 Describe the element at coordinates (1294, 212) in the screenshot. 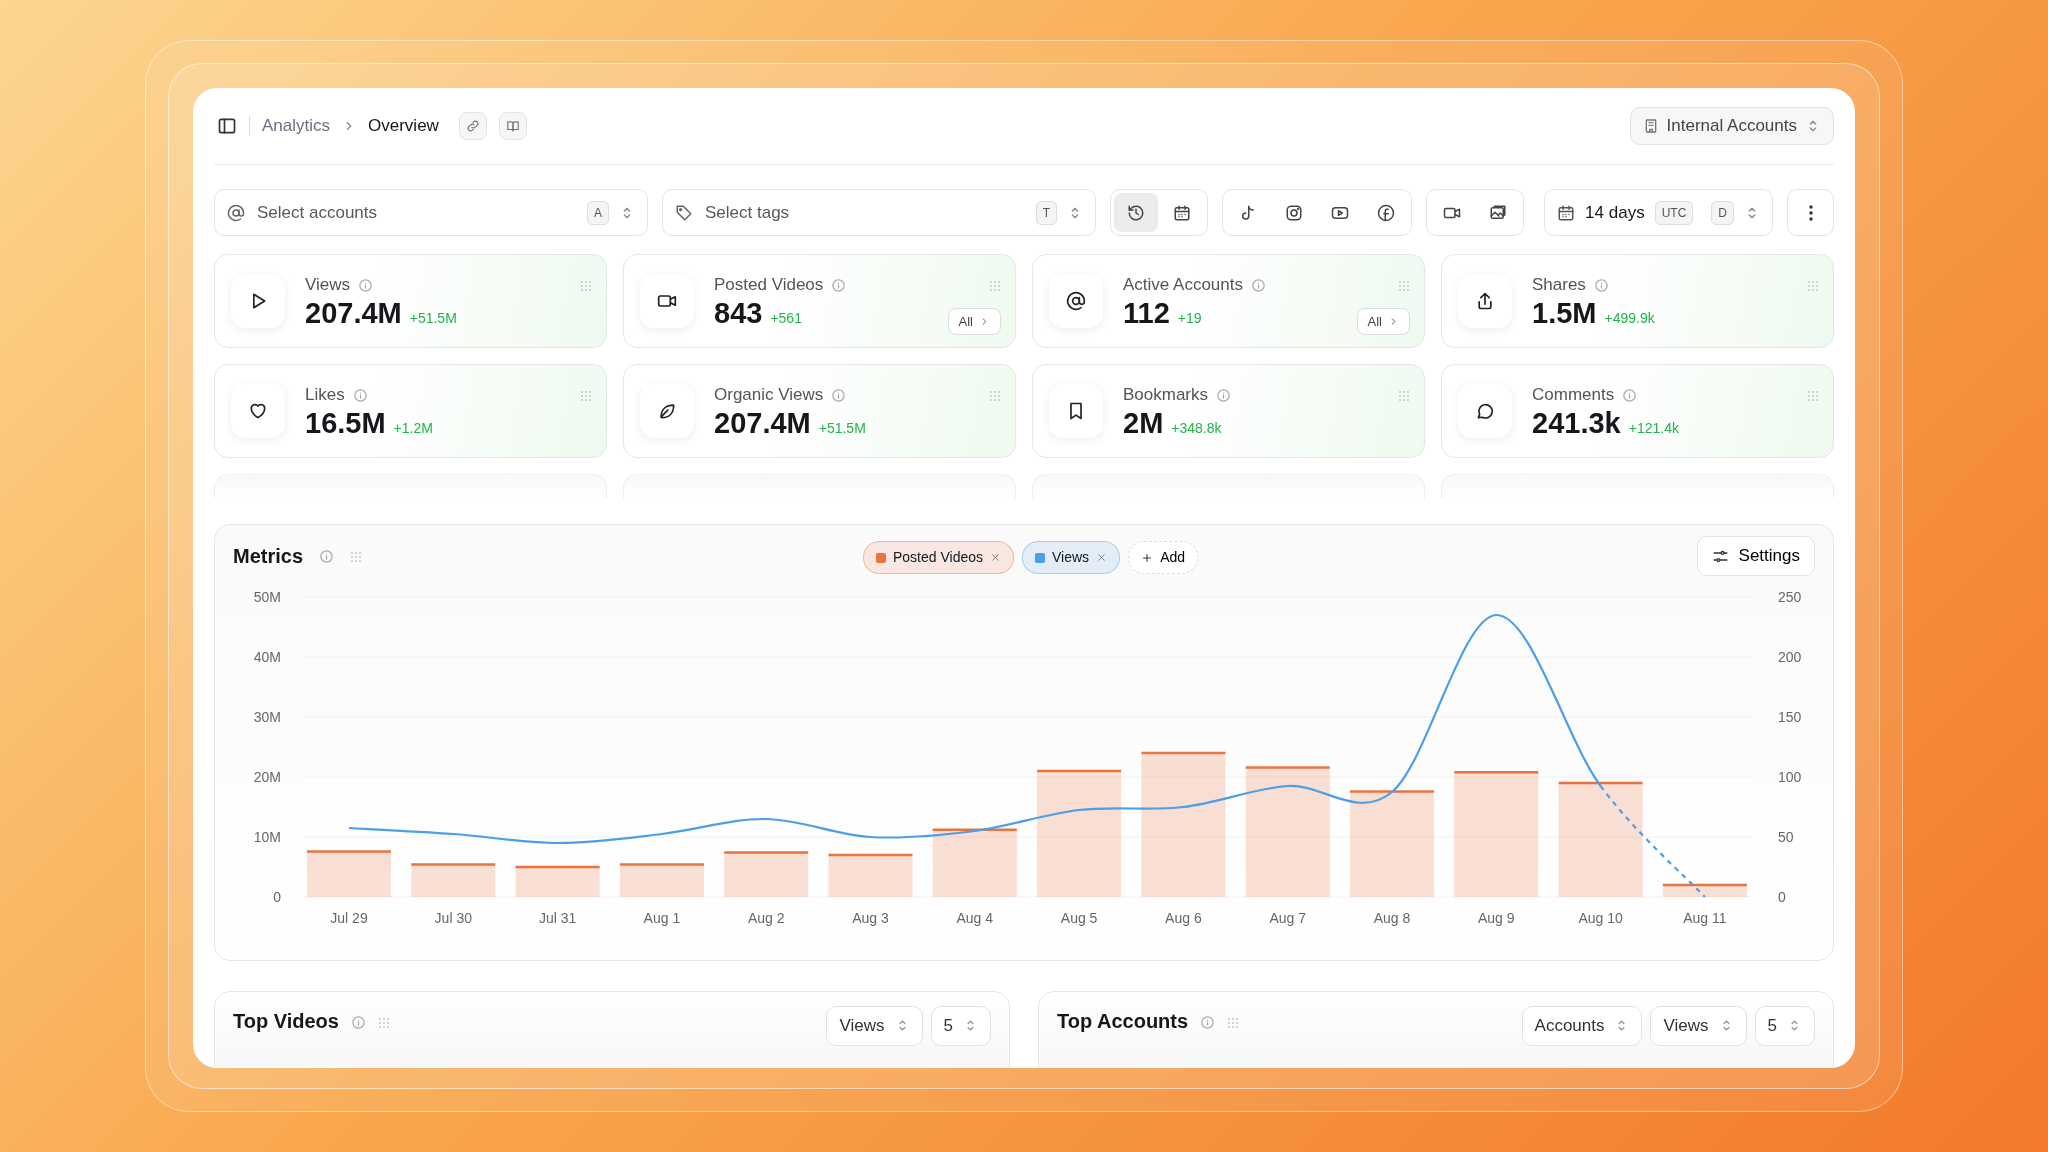

I see `camera-icon` at that location.